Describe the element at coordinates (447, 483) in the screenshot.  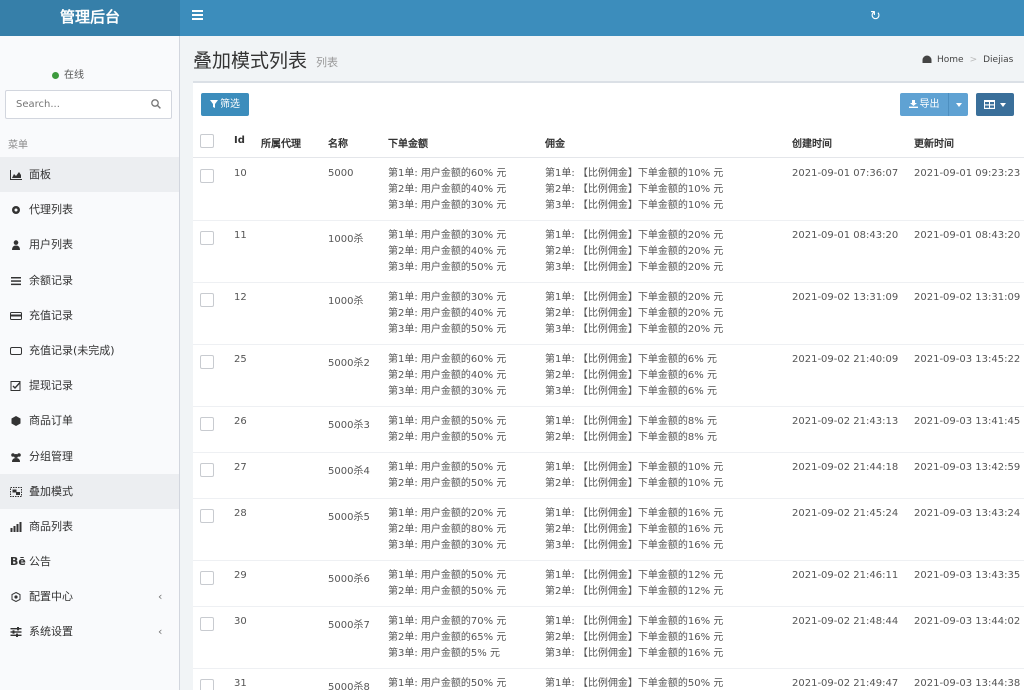
I see `amount-line: 第2单: 用户金额的50% 元` at that location.